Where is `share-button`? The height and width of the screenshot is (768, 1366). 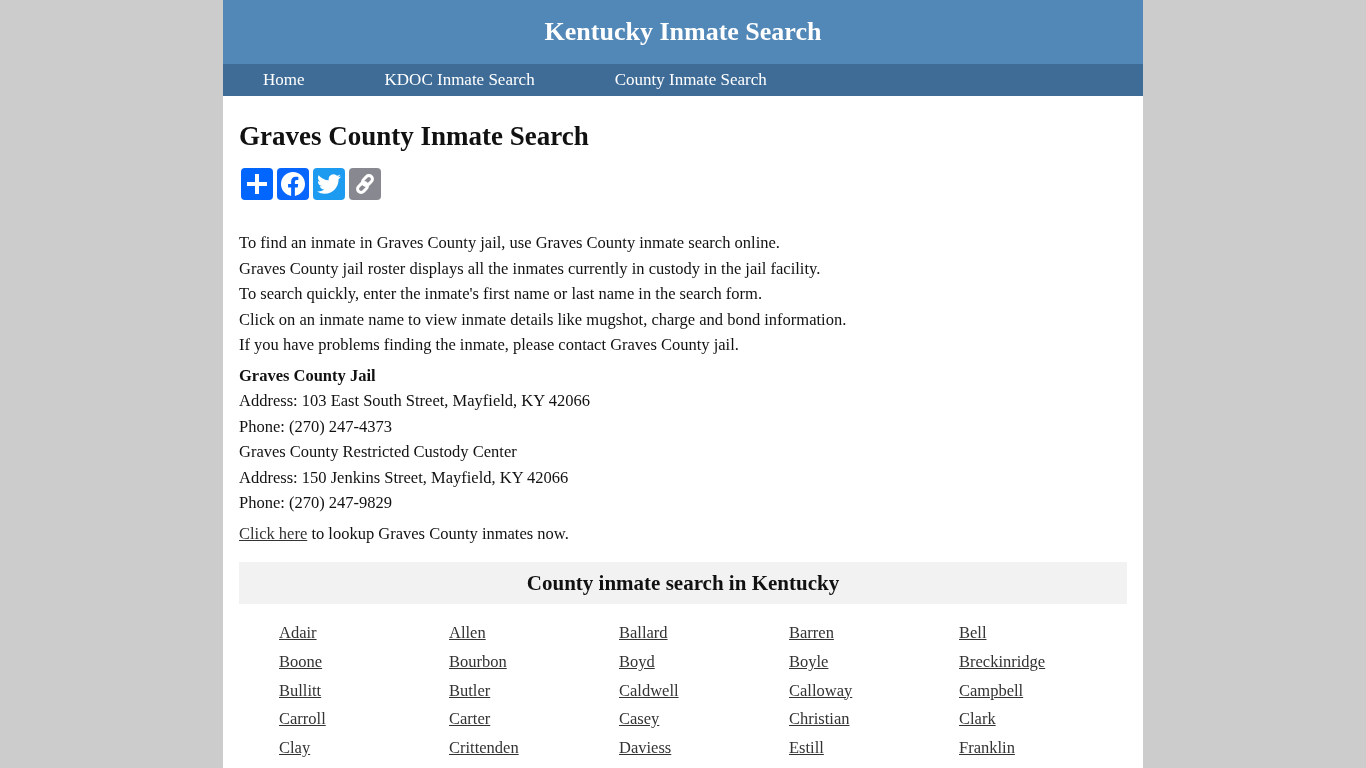 share-button is located at coordinates (257, 184).